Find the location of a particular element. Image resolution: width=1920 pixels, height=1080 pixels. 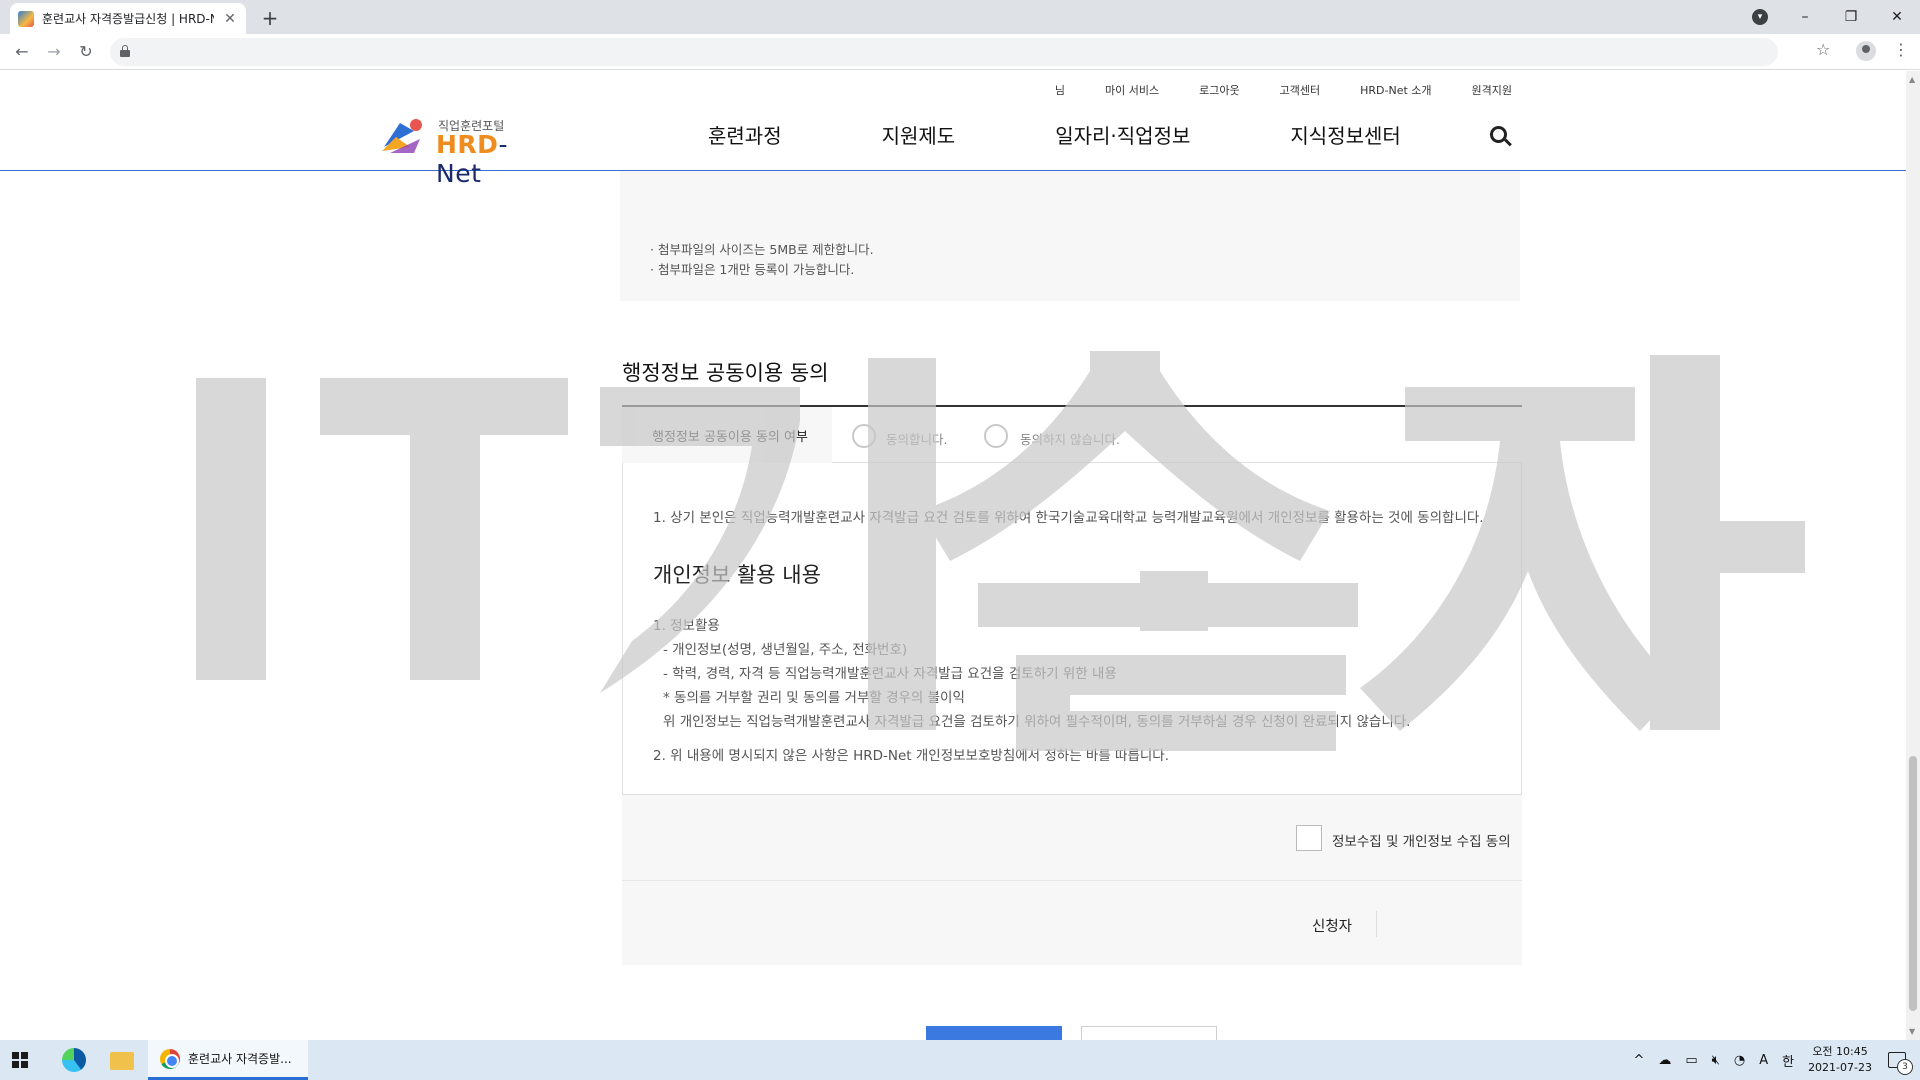

browser-menu-icon: ⋮ is located at coordinates (1901, 49).